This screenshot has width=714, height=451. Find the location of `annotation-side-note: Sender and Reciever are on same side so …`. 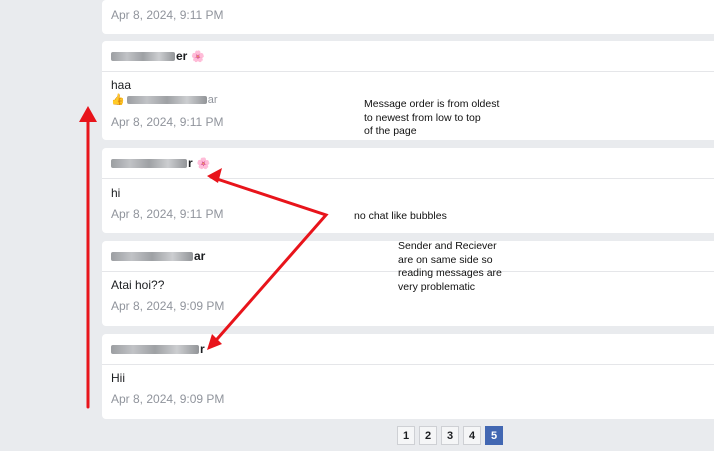

annotation-side-note: Sender and Reciever are on same side so … is located at coordinates (450, 266).